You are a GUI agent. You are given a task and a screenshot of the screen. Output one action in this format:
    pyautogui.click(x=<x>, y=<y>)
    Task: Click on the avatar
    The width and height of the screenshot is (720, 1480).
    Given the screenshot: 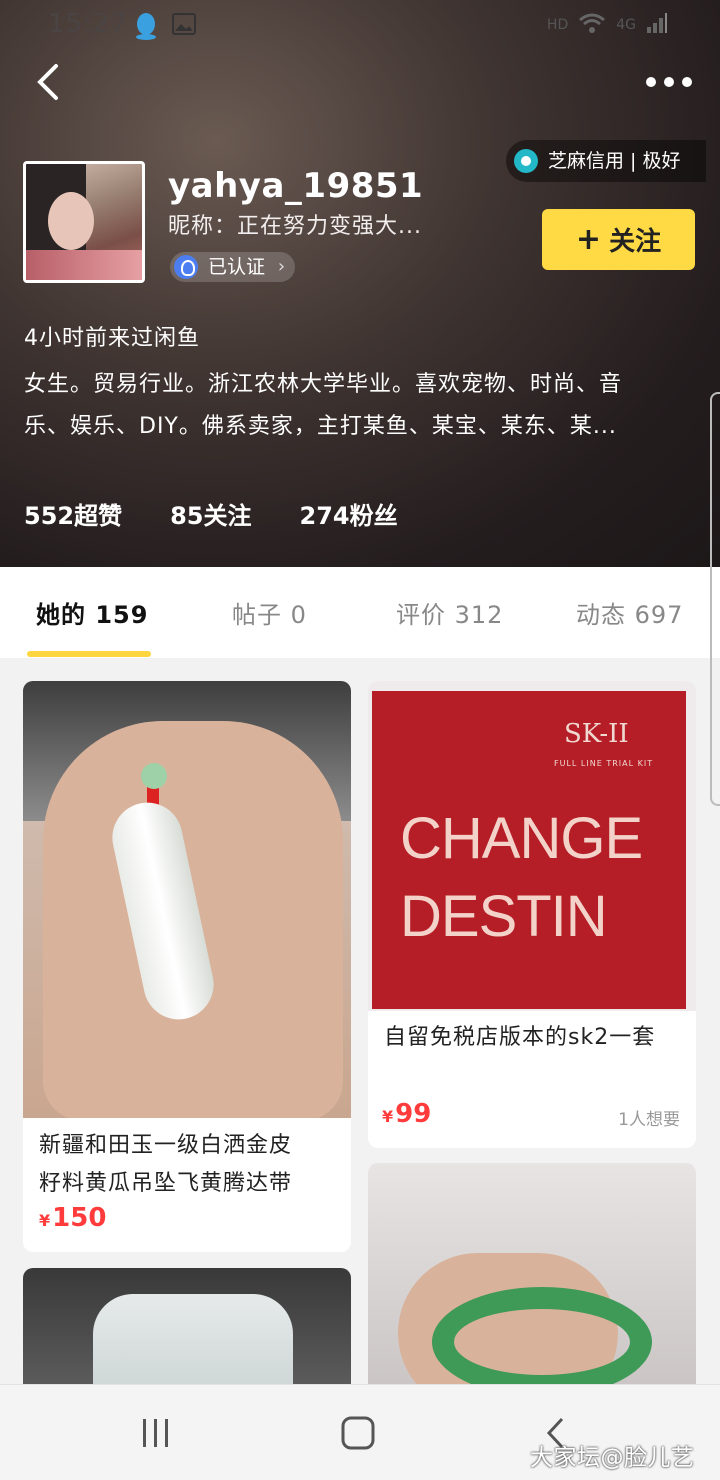 What is the action you would take?
    pyautogui.click(x=84, y=222)
    